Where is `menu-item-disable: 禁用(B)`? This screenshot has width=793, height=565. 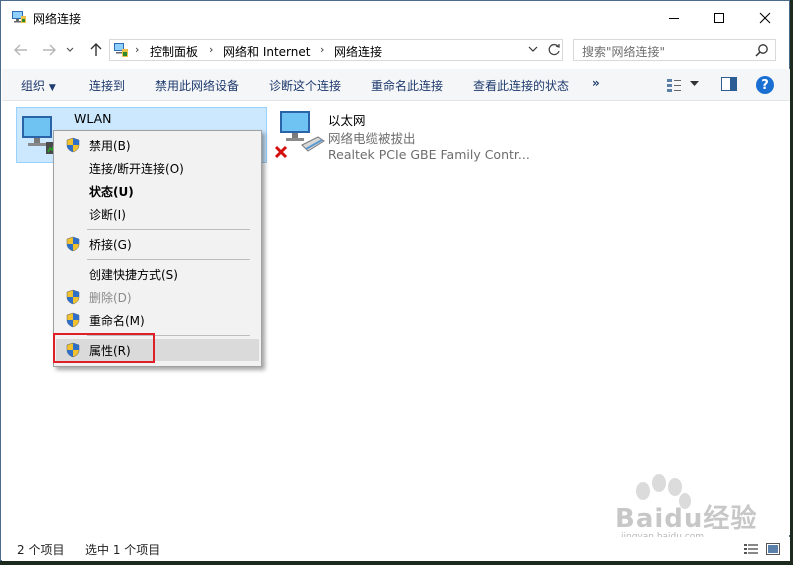 menu-item-disable: 禁用(B) is located at coordinates (157, 145).